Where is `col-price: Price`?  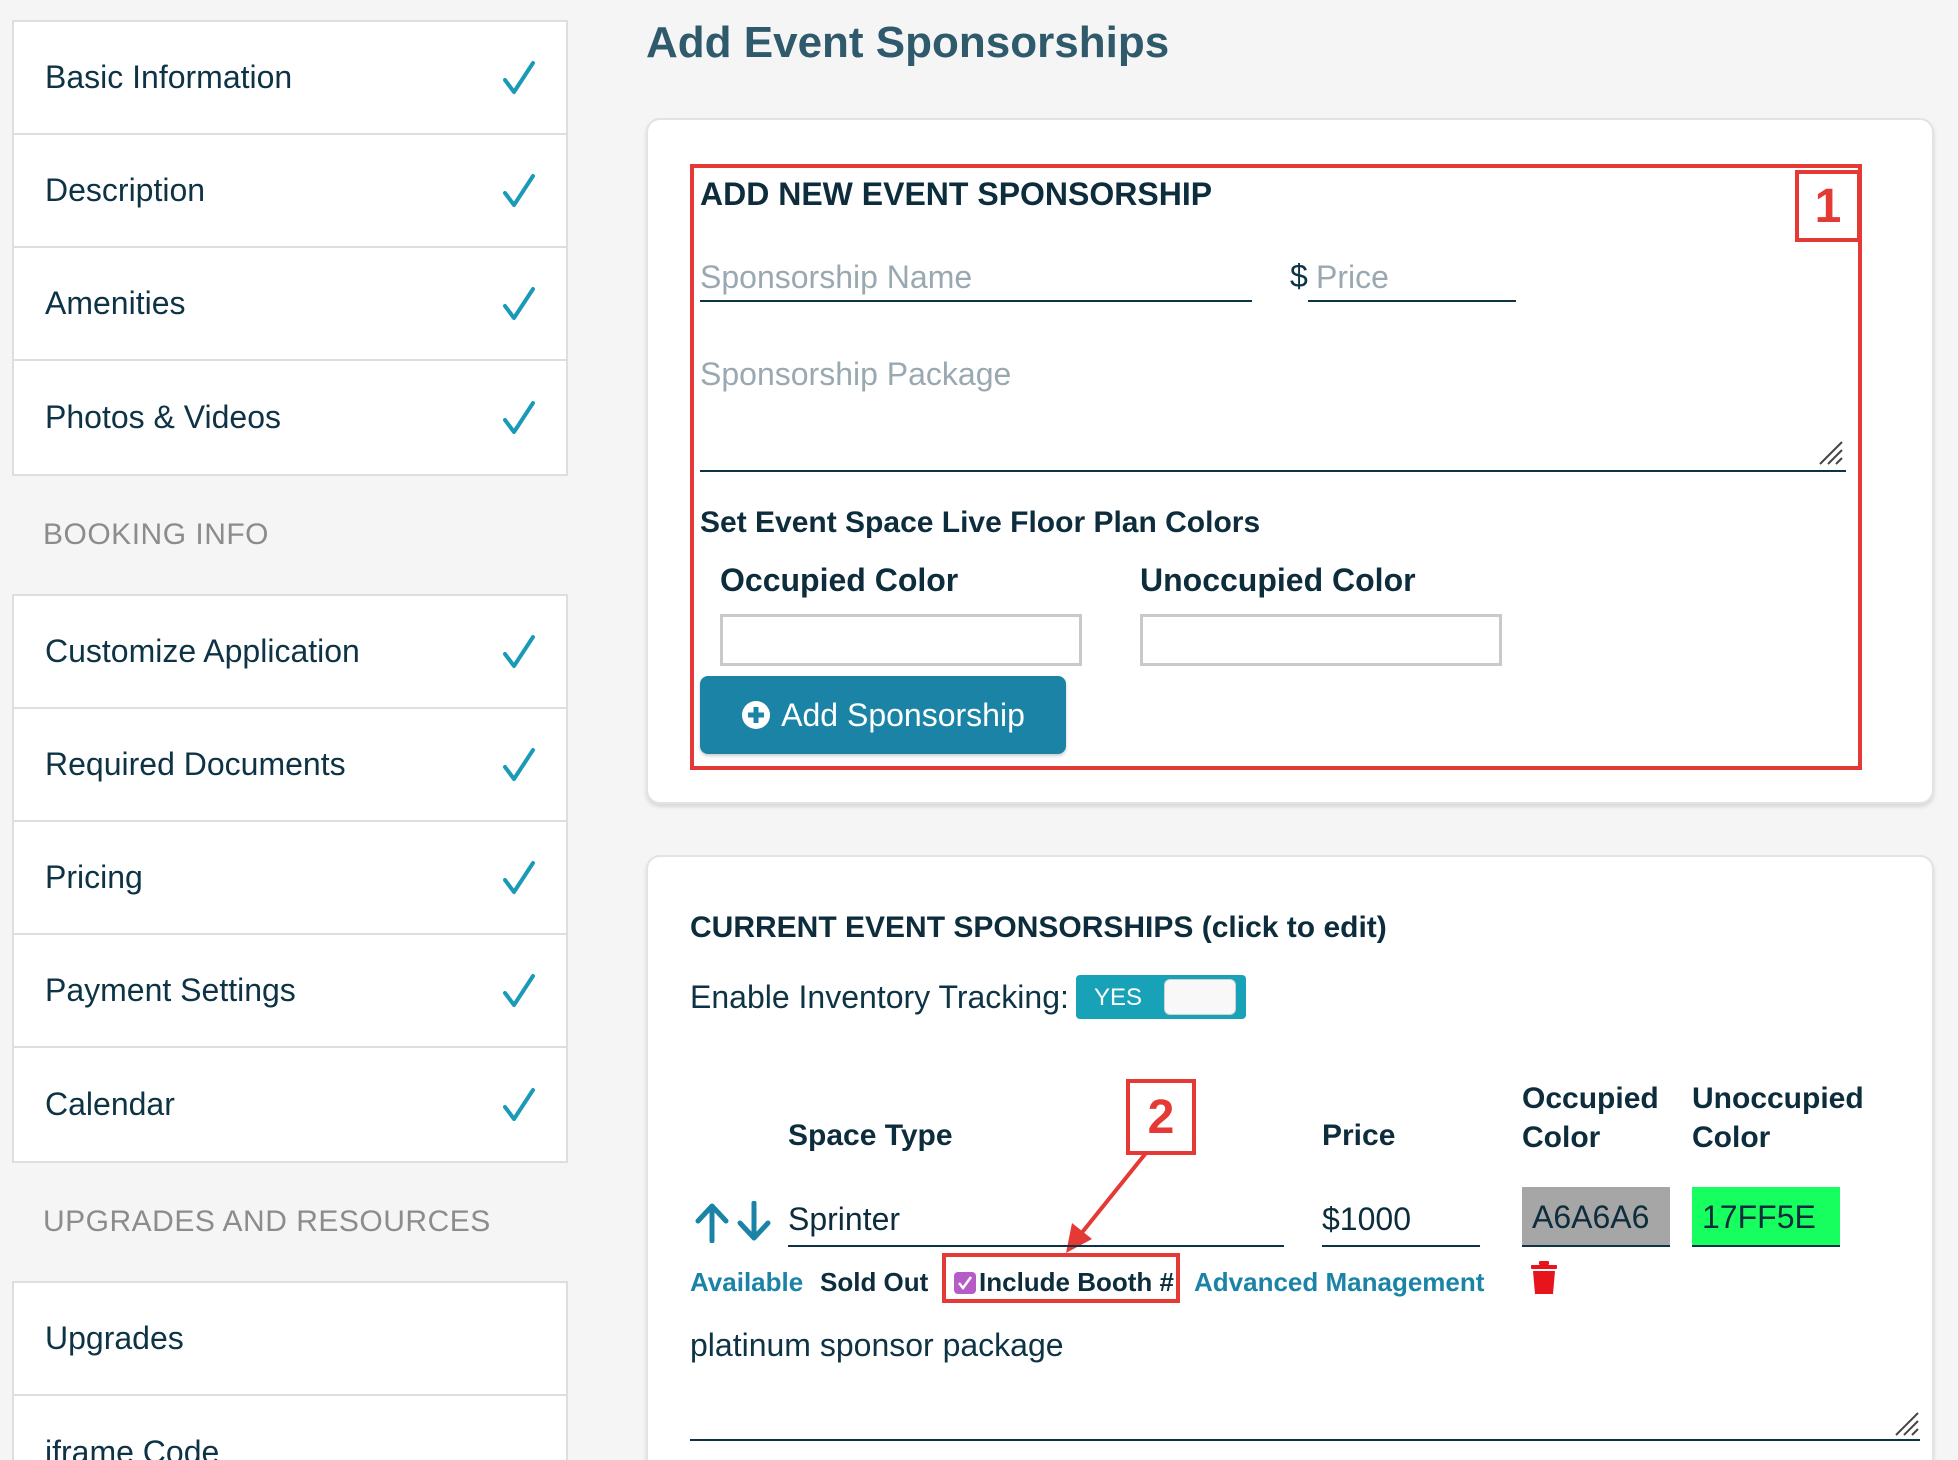
col-price: Price is located at coordinates (1359, 1135).